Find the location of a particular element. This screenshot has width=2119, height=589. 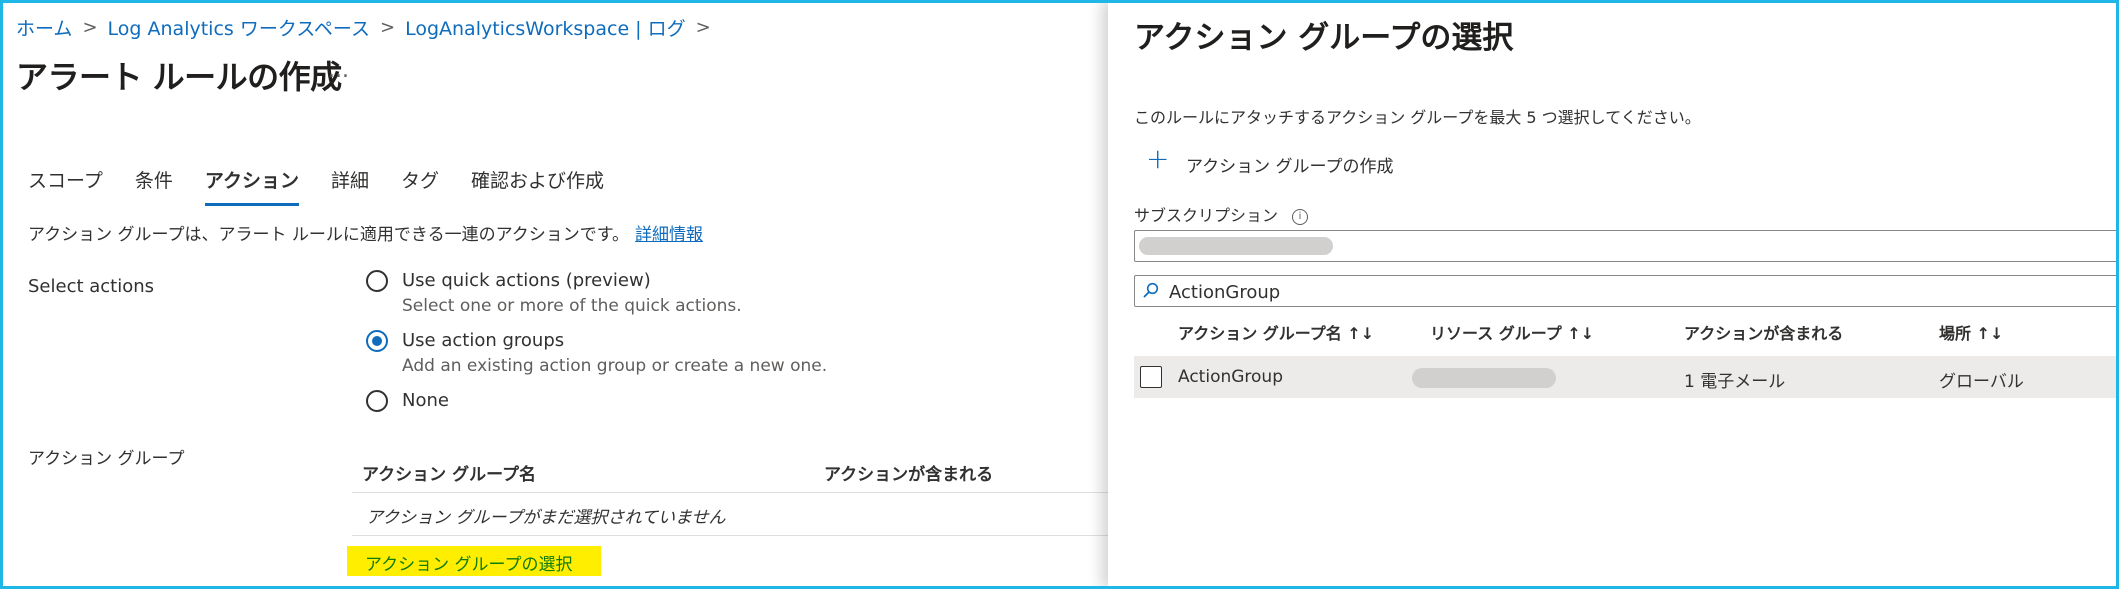

column-header: アクションが含まれる is located at coordinates (909, 475).